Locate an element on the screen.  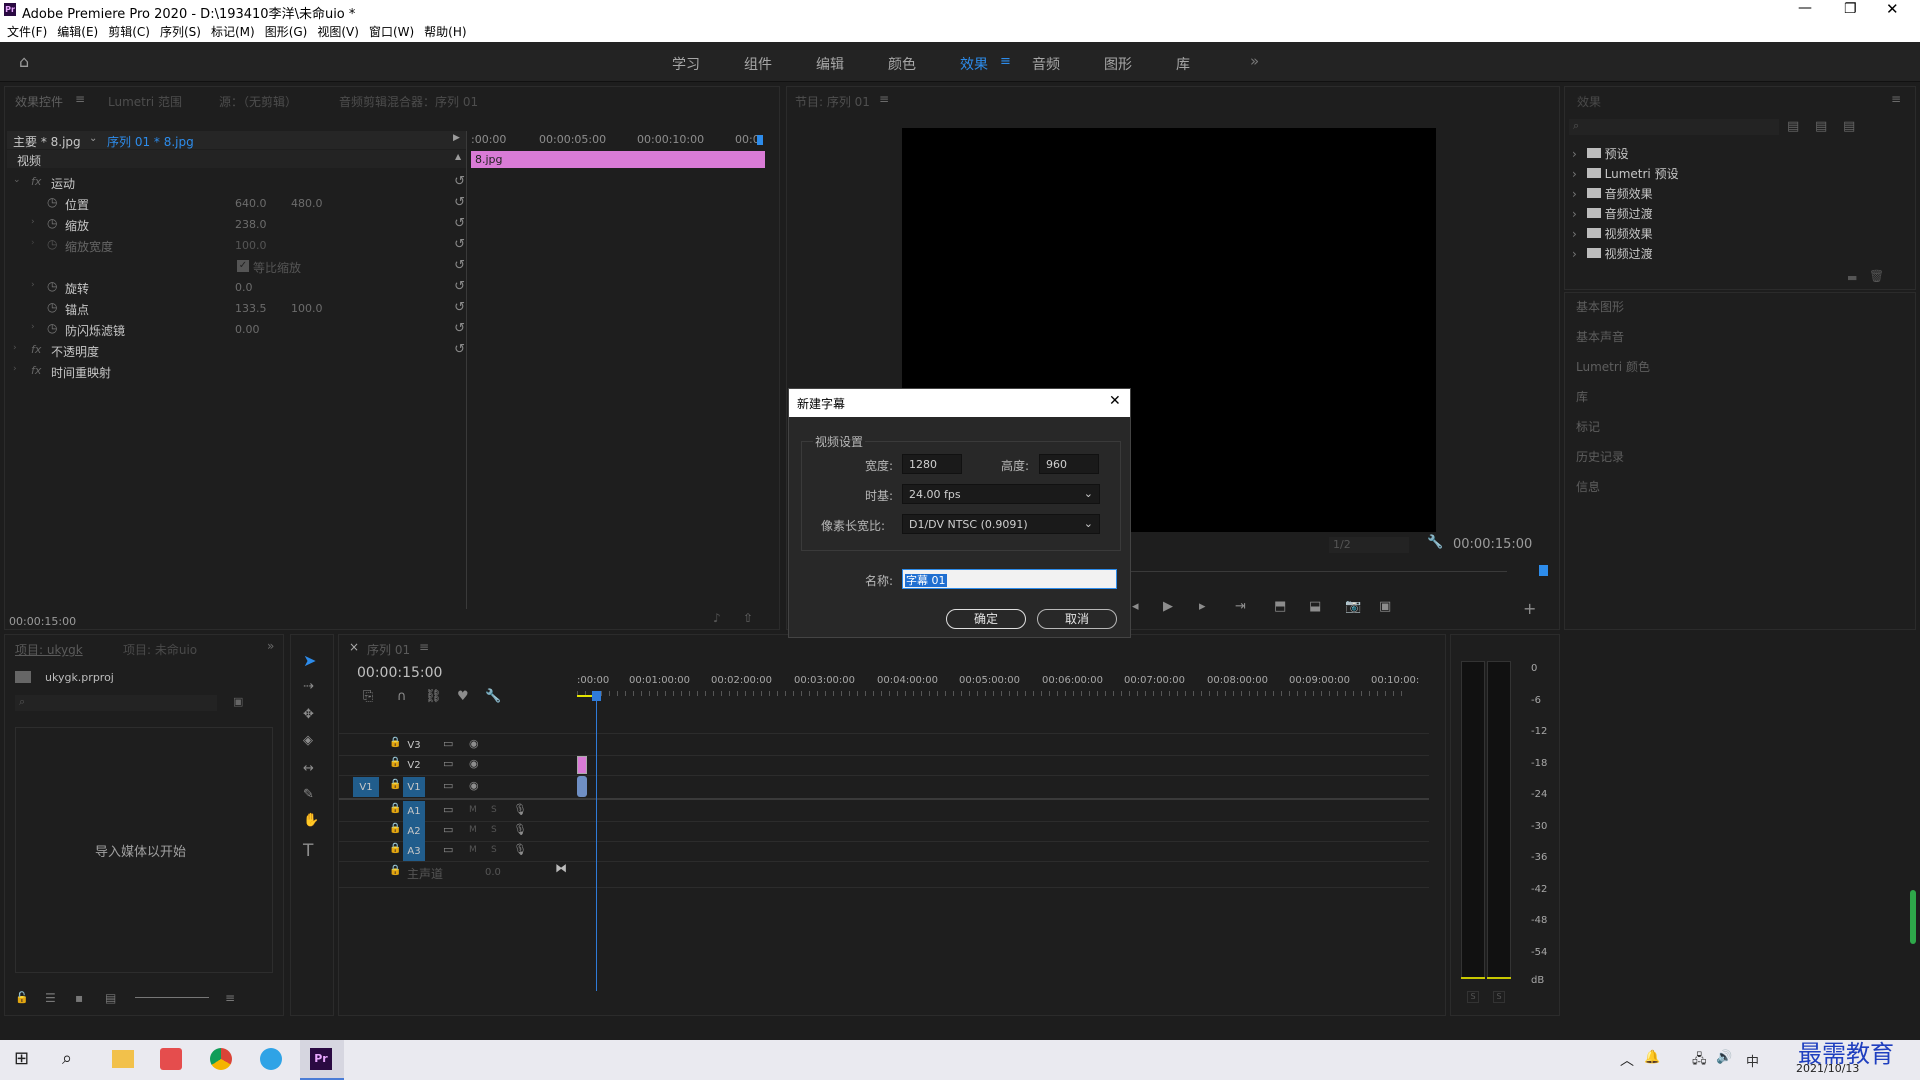
close-window-icon: ✕ is located at coordinates (1892, 9).